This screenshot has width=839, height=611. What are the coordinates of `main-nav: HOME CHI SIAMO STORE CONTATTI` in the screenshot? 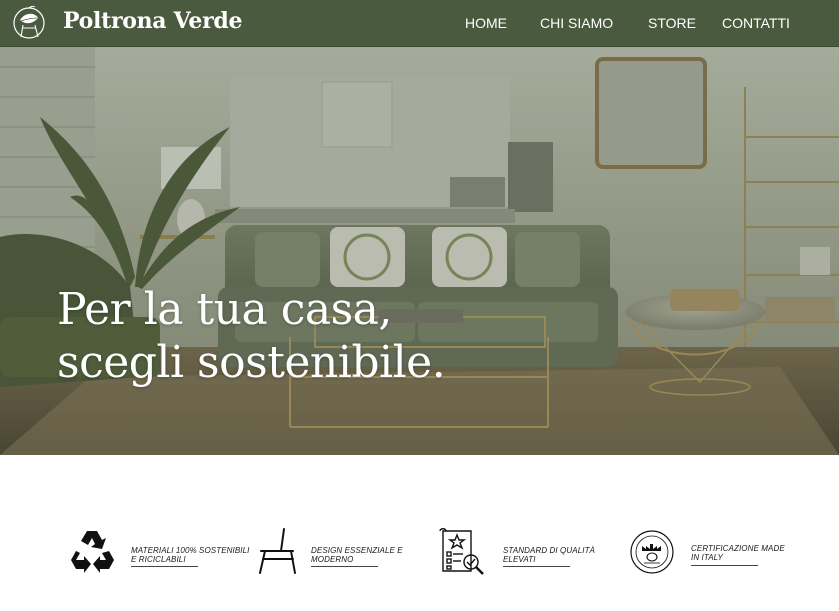 It's located at (419, 24).